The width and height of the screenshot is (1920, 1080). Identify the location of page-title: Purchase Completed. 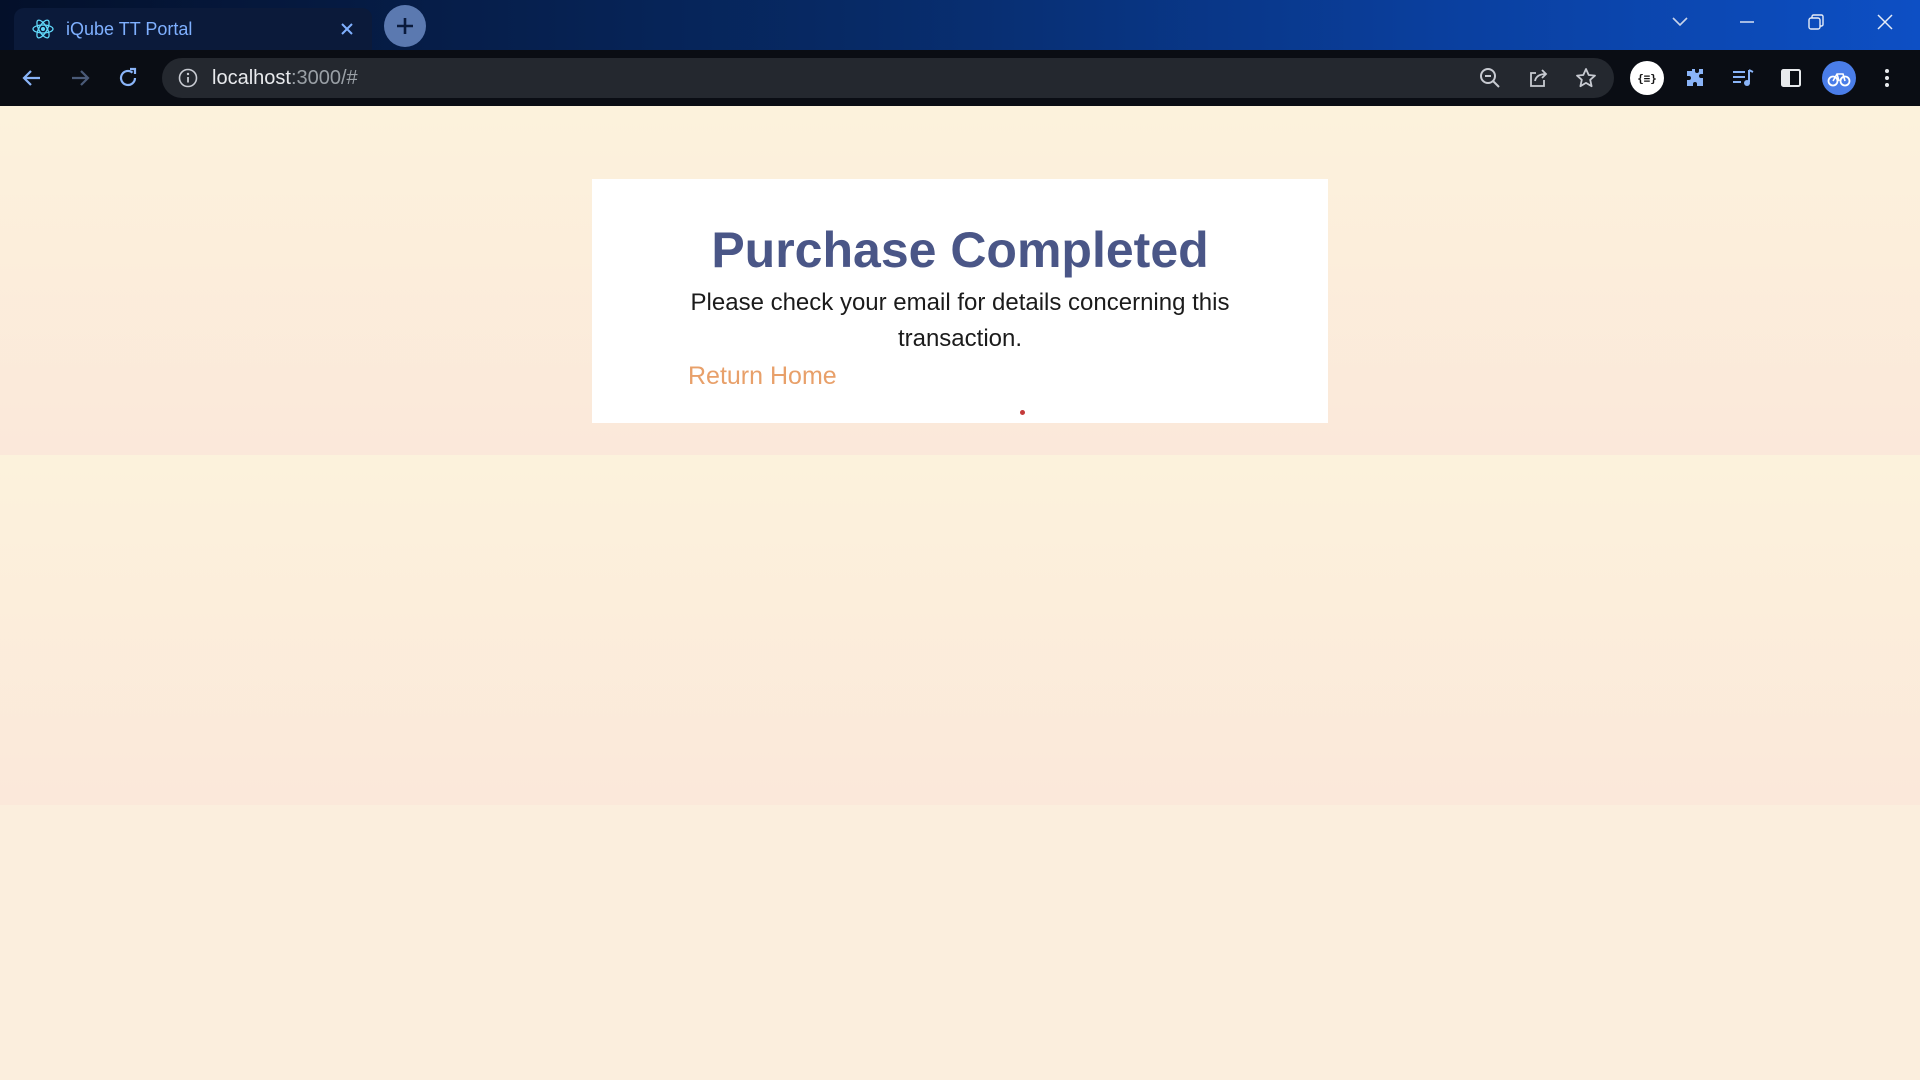
(960, 250).